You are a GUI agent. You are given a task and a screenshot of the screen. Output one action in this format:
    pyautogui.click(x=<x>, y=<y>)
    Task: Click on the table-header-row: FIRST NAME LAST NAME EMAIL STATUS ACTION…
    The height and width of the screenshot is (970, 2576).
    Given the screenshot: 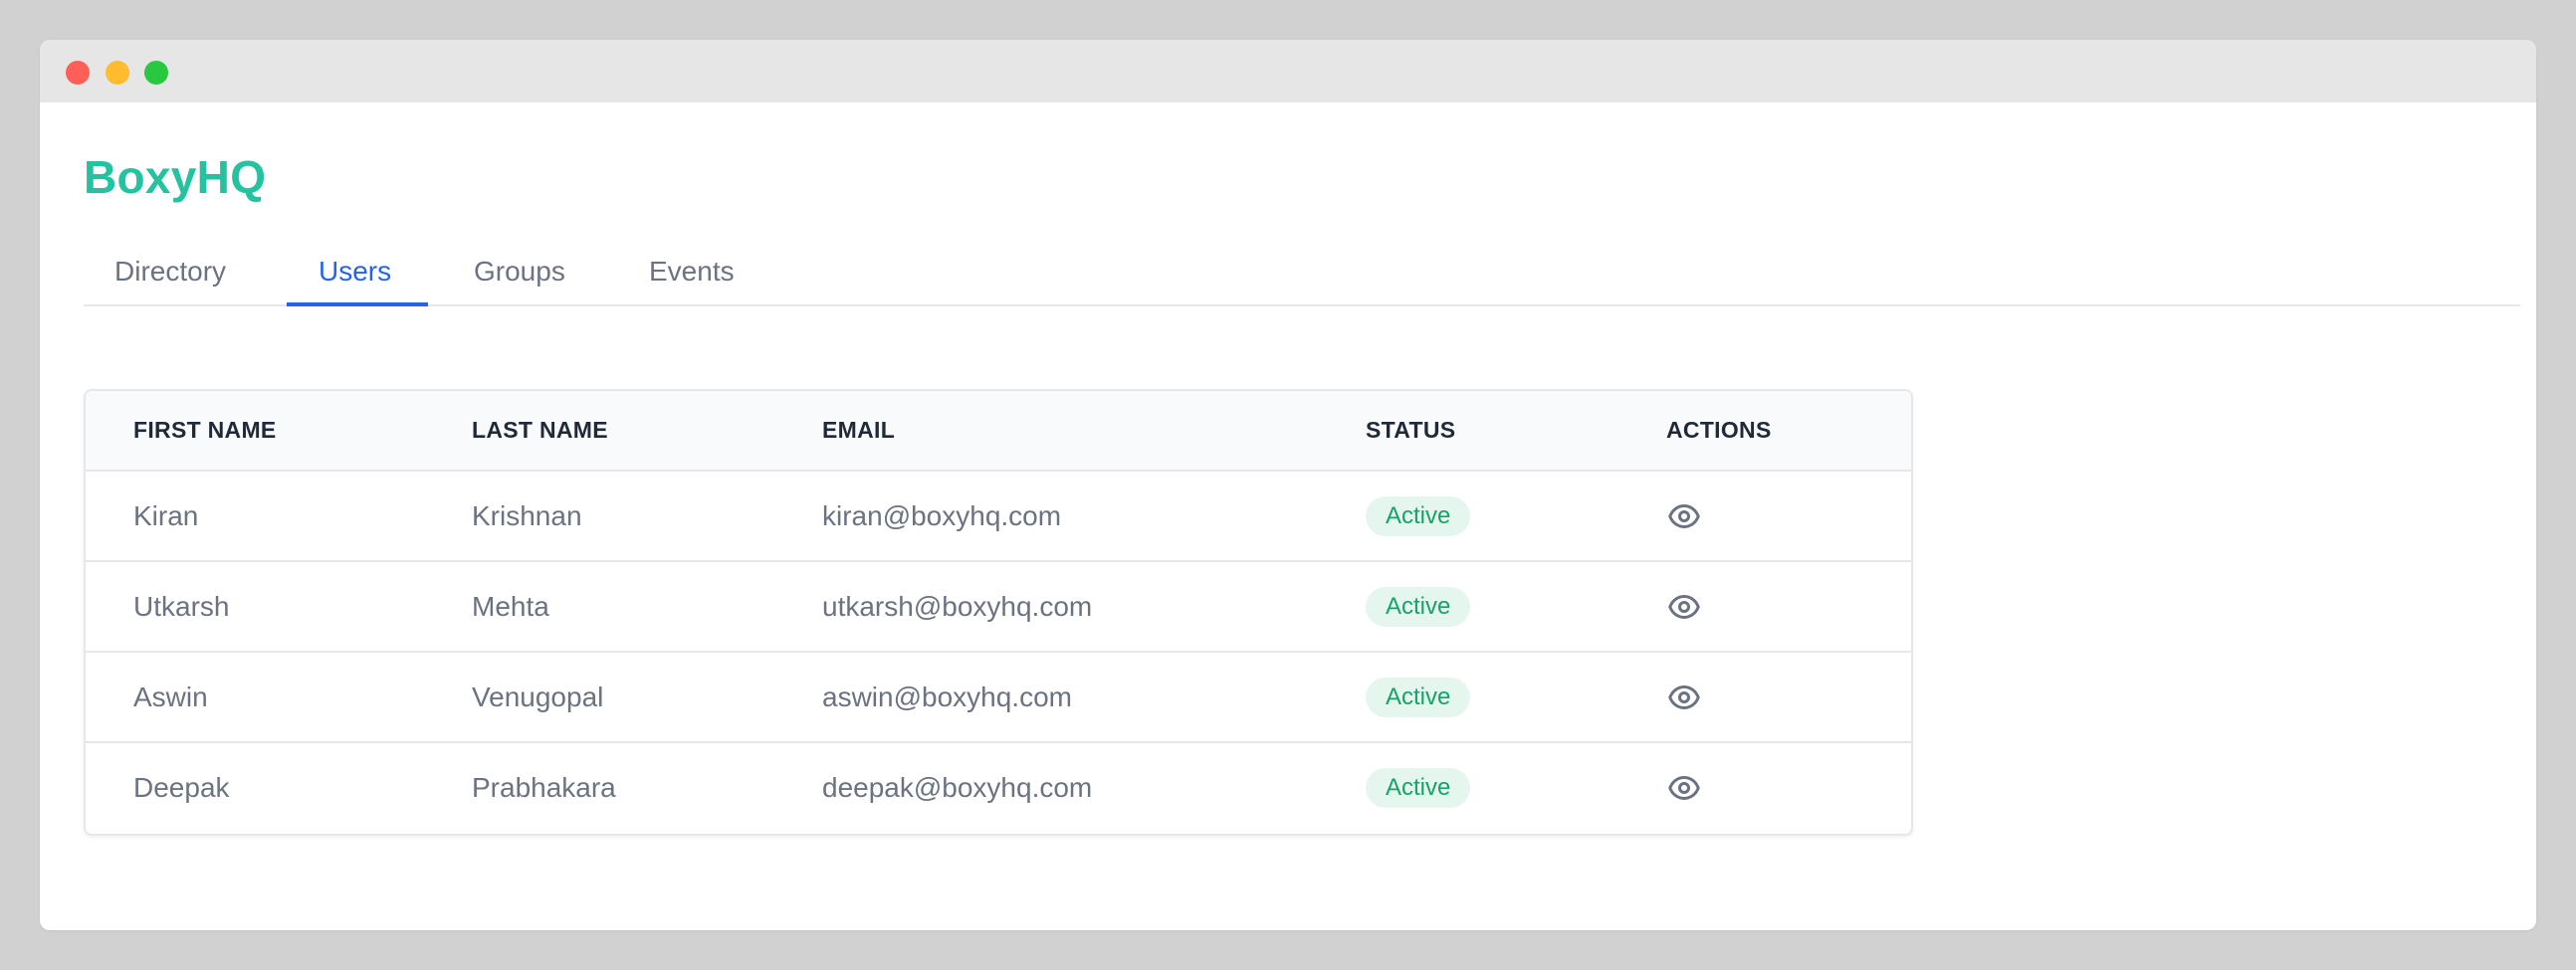 What is the action you would take?
    pyautogui.click(x=998, y=431)
    